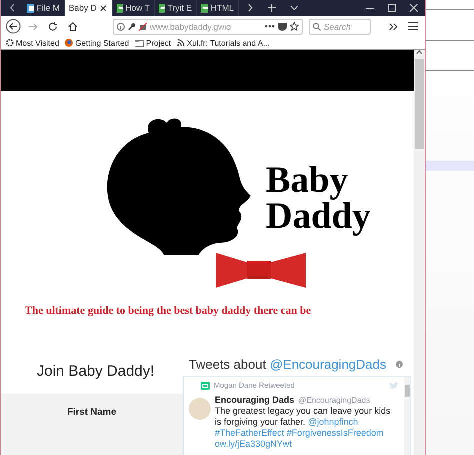  I want to click on close-icon, so click(103, 8).